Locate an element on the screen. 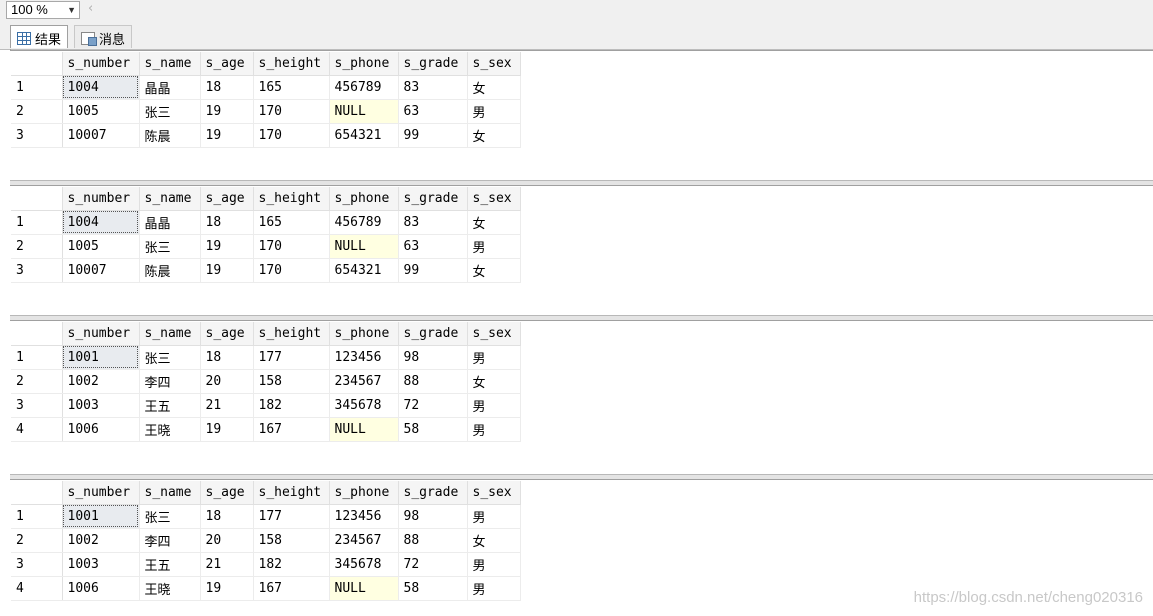 The image size is (1153, 616). cell-s-grade: 72 is located at coordinates (433, 564).